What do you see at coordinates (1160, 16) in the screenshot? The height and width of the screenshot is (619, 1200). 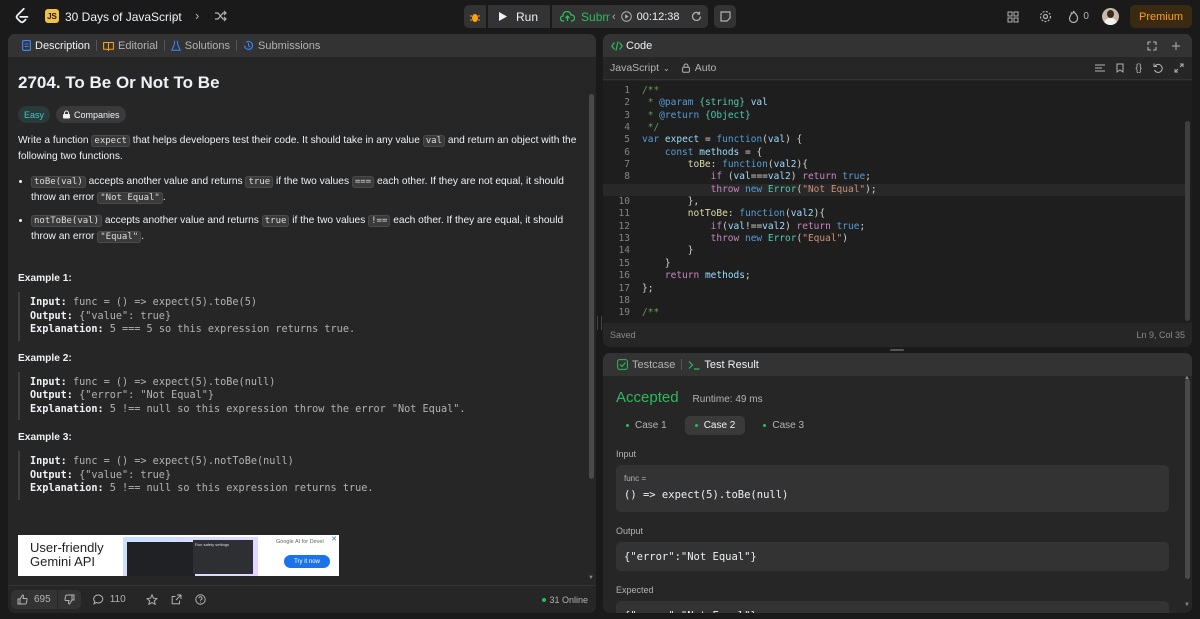 I see `premium-button: Premium` at bounding box center [1160, 16].